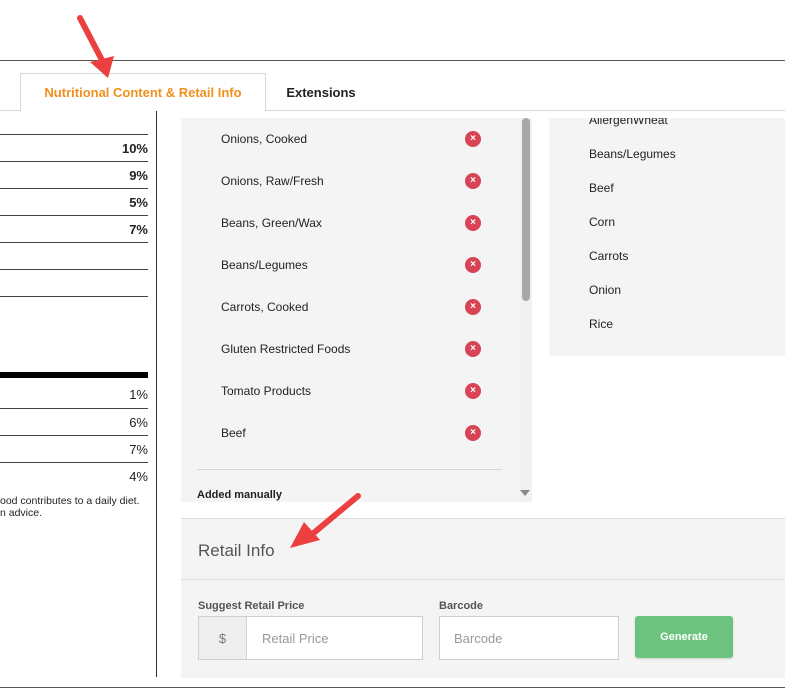 This screenshot has height=688, width=785. I want to click on nutrition-thick-divider, so click(74, 375).